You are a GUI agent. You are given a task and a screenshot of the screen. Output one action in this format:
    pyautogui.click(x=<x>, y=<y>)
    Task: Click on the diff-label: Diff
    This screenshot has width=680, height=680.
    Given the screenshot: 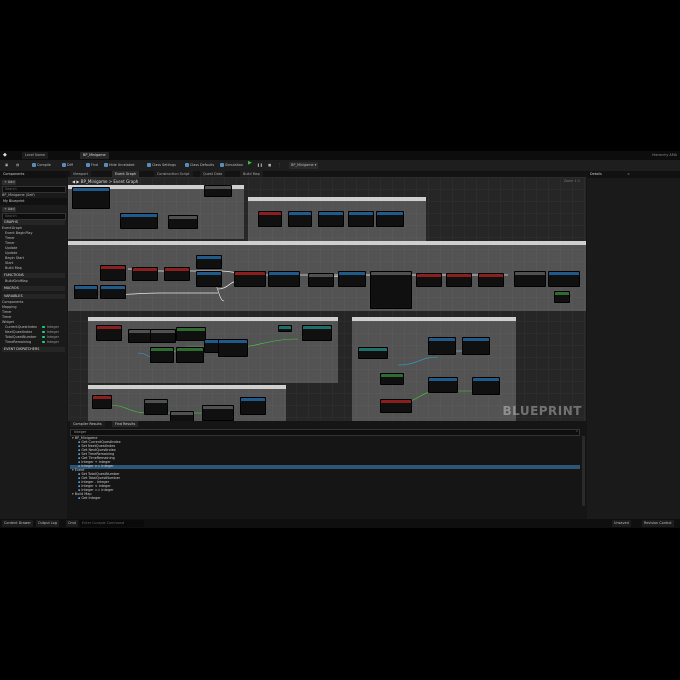 What is the action you would take?
    pyautogui.click(x=70, y=165)
    